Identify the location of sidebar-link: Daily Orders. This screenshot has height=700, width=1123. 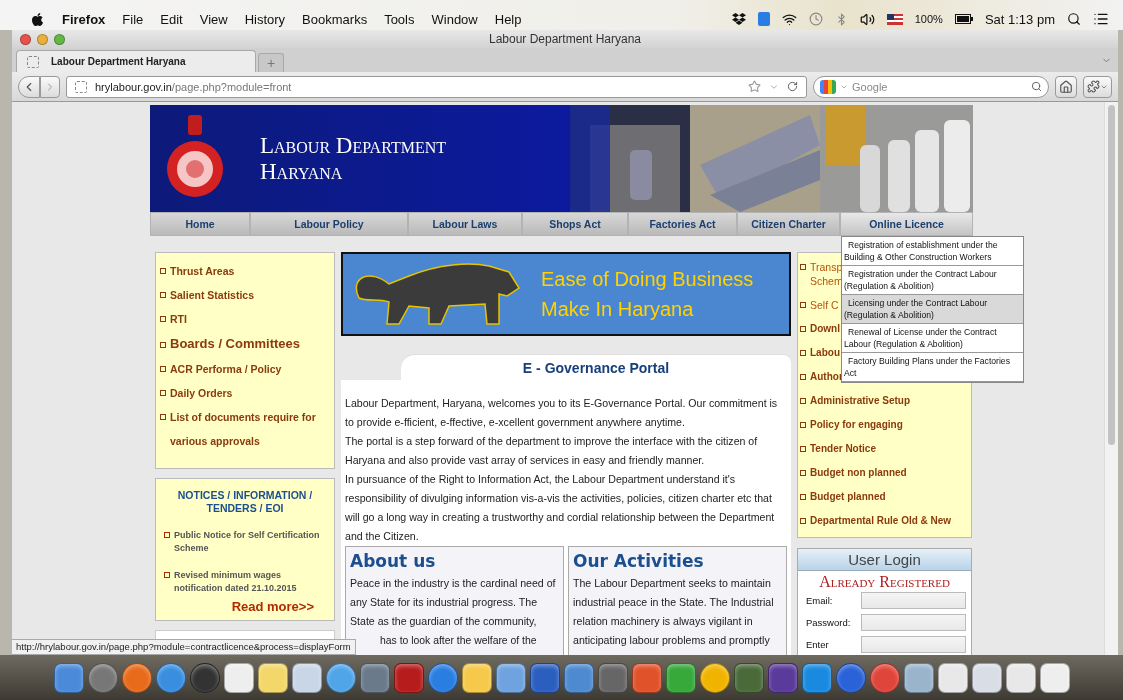
(196, 393).